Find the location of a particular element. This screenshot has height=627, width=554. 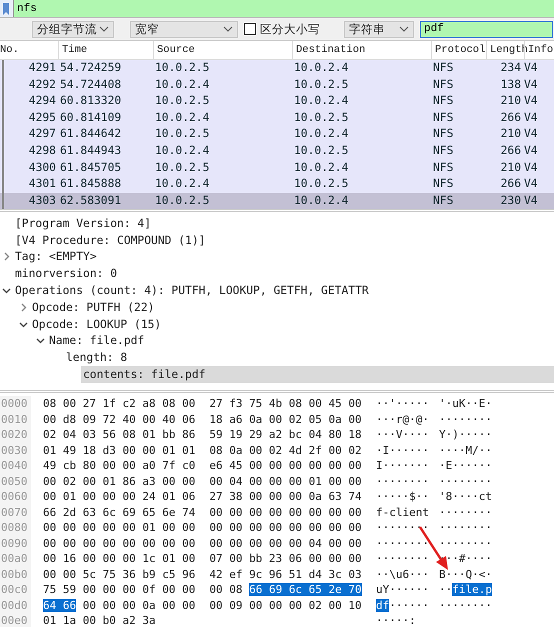

ascii-text: ·····: is located at coordinates (396, 620).